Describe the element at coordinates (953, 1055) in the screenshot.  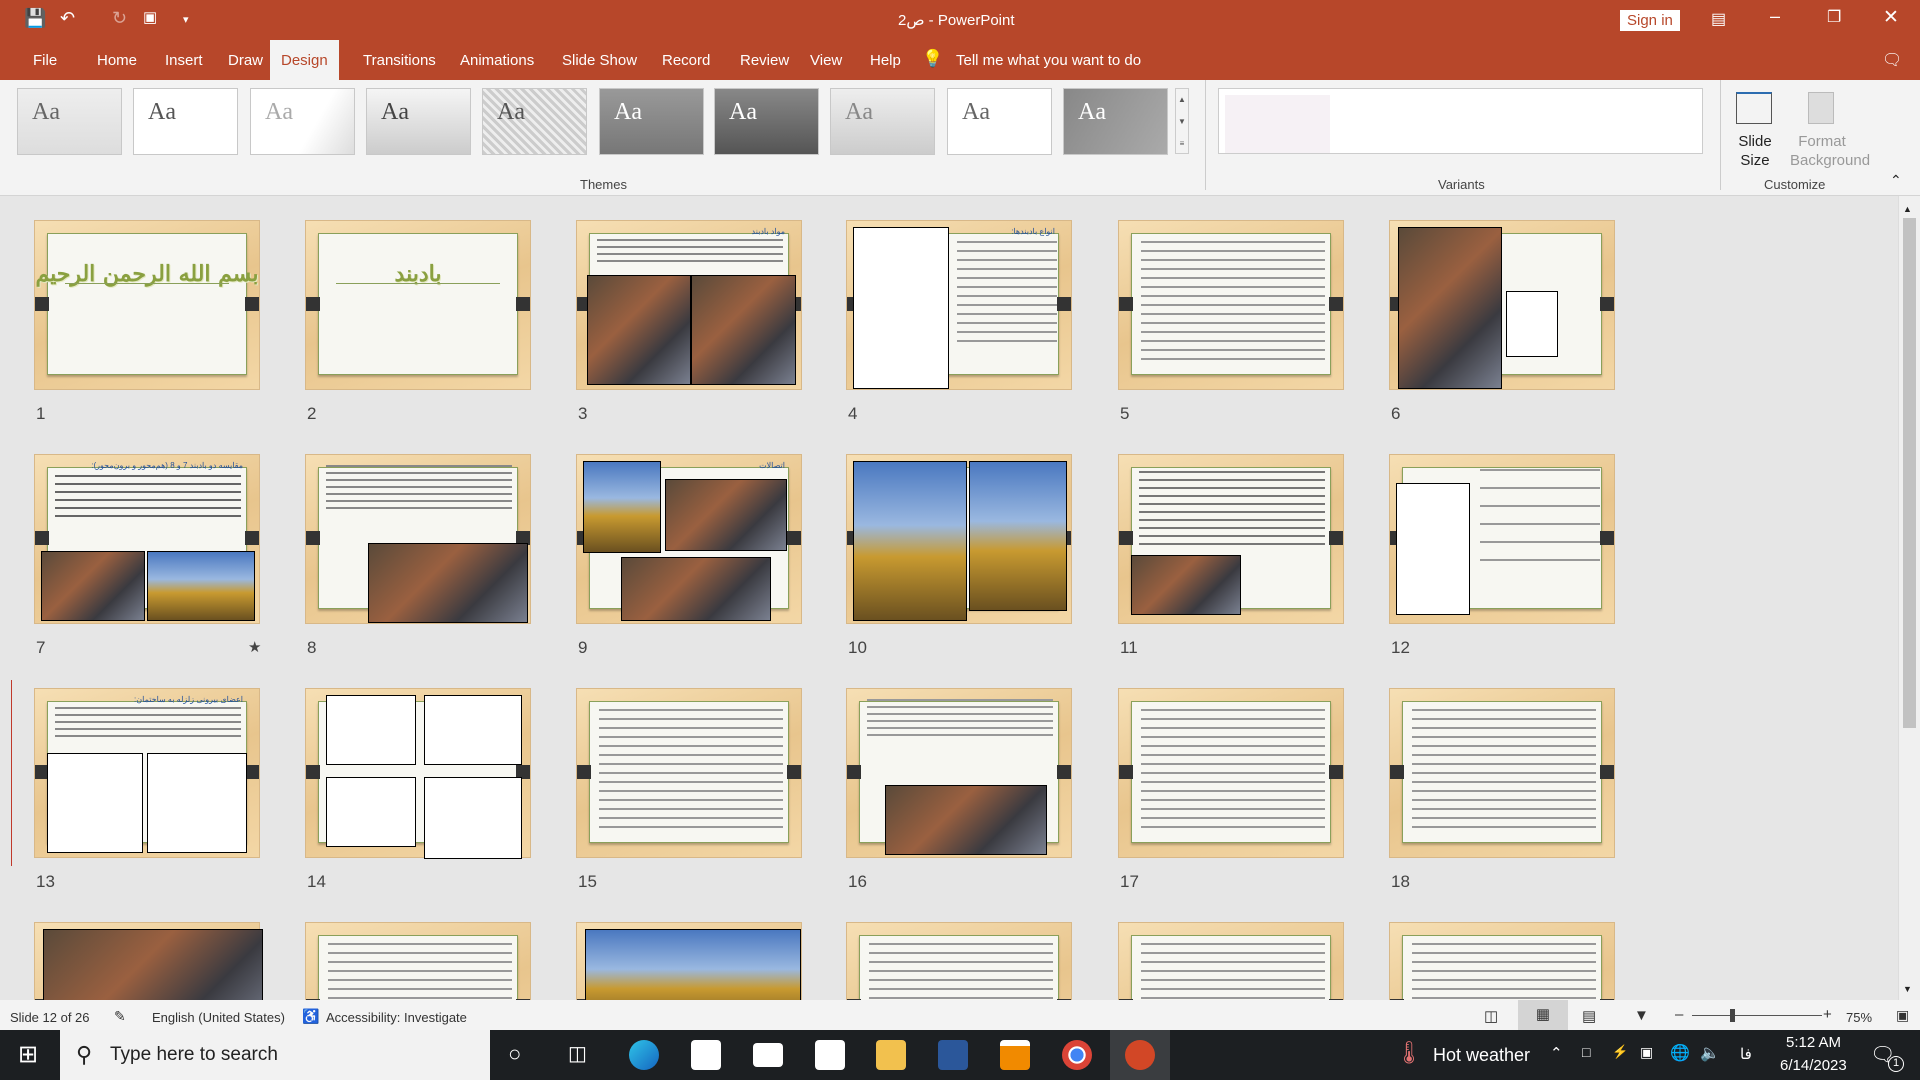
I see `word-icon` at that location.